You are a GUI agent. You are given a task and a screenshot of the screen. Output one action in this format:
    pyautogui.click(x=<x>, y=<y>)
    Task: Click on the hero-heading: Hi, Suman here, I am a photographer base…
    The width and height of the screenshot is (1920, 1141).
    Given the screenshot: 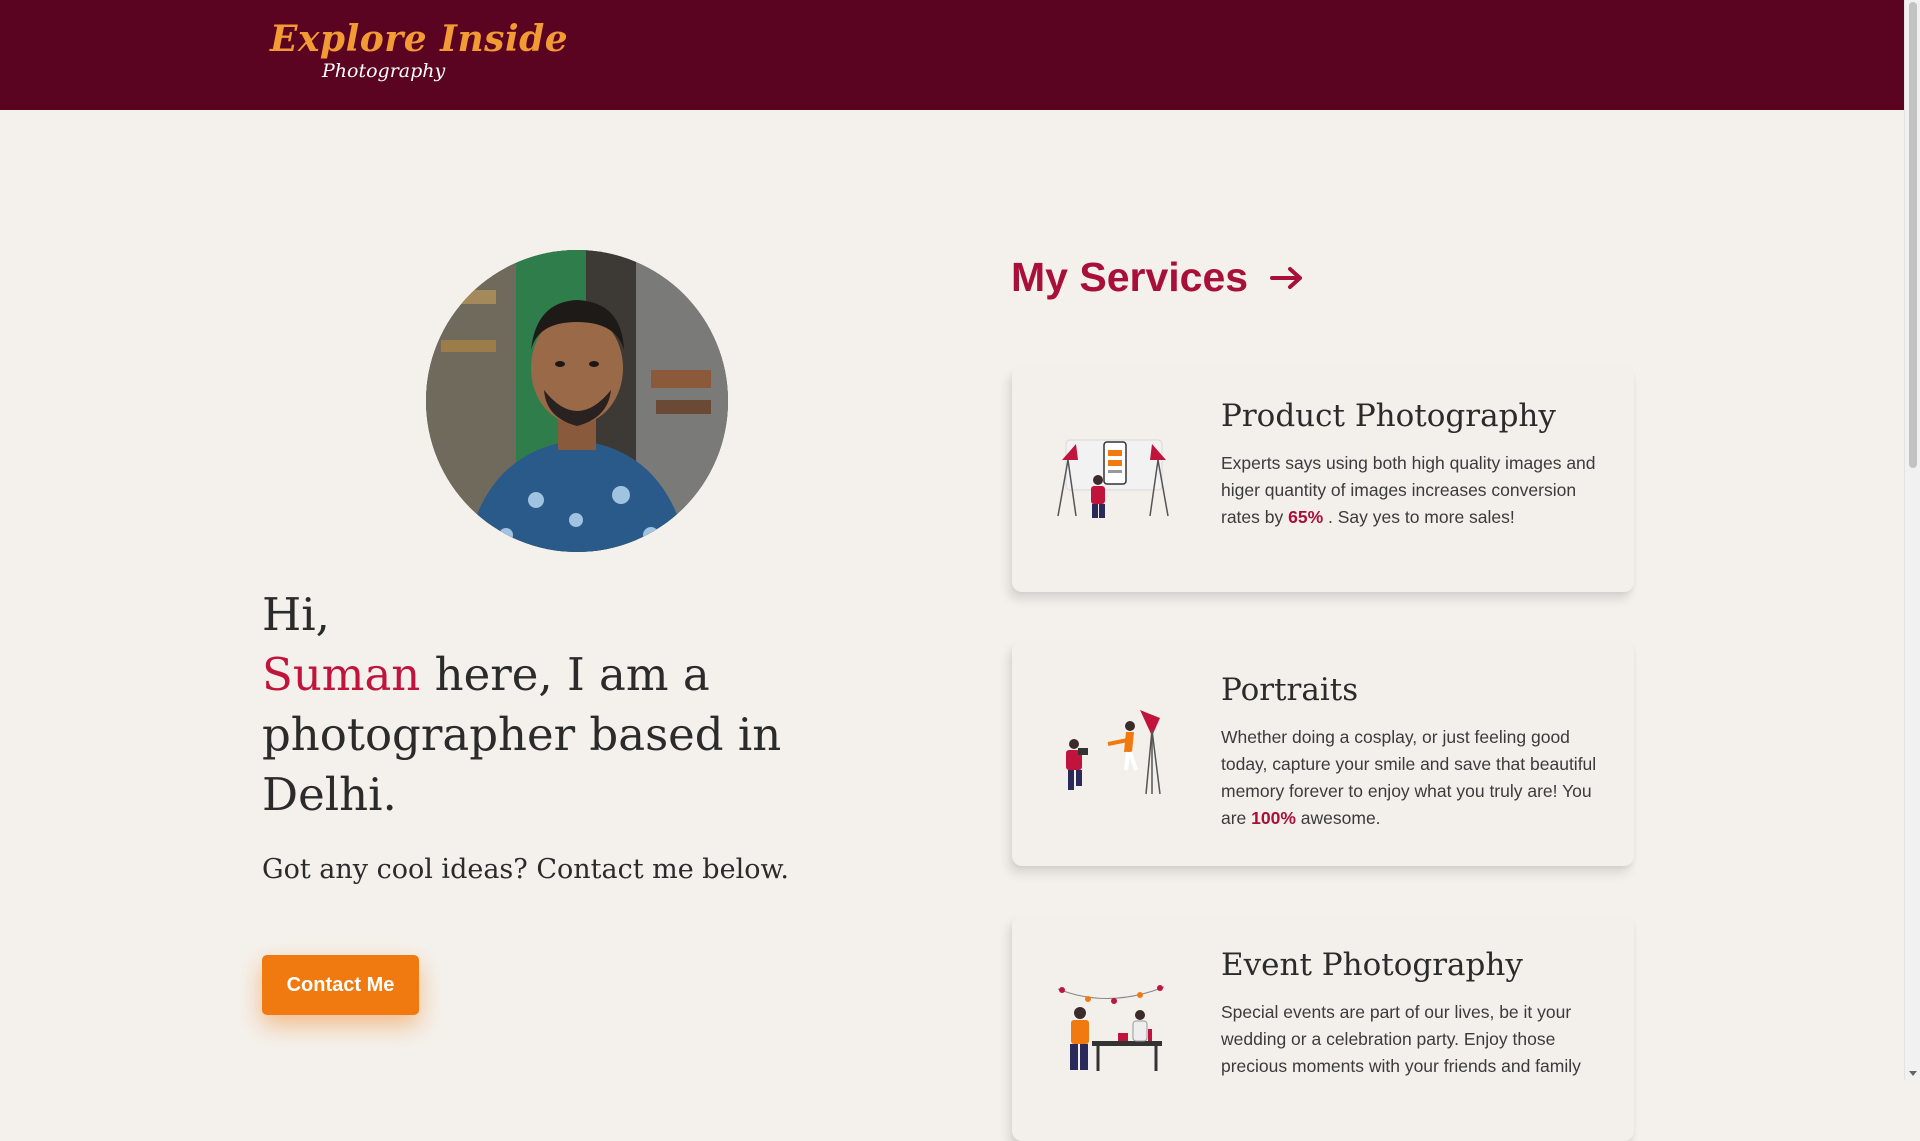 What is the action you would take?
    pyautogui.click(x=572, y=705)
    